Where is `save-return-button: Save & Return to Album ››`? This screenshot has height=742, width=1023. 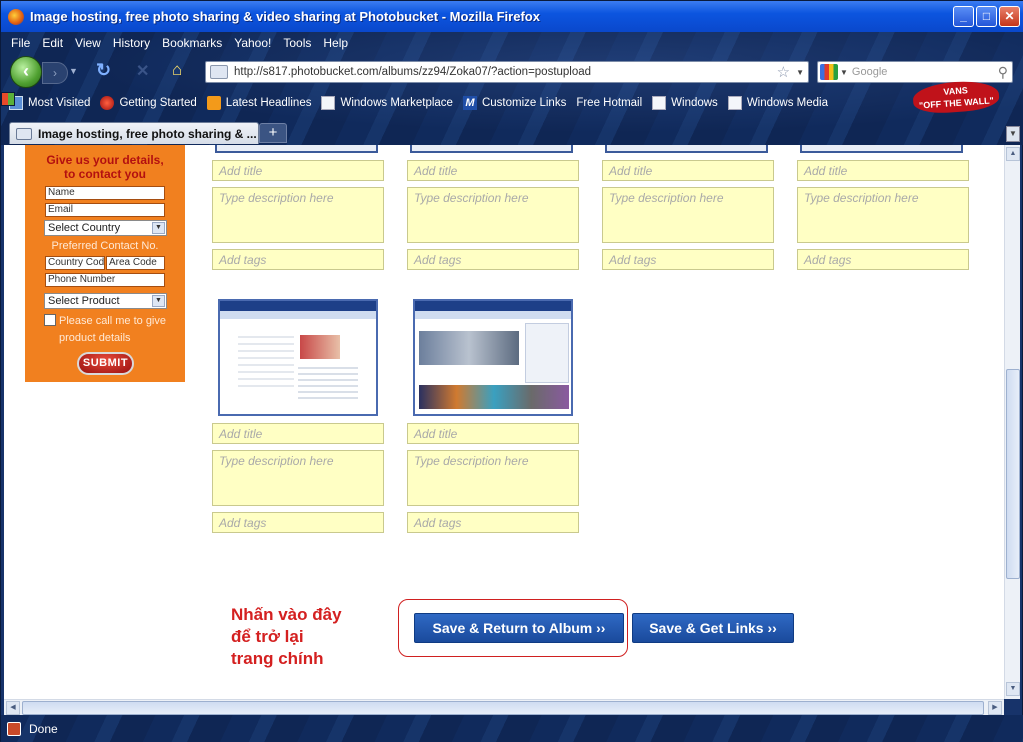 save-return-button: Save & Return to Album ›› is located at coordinates (519, 628).